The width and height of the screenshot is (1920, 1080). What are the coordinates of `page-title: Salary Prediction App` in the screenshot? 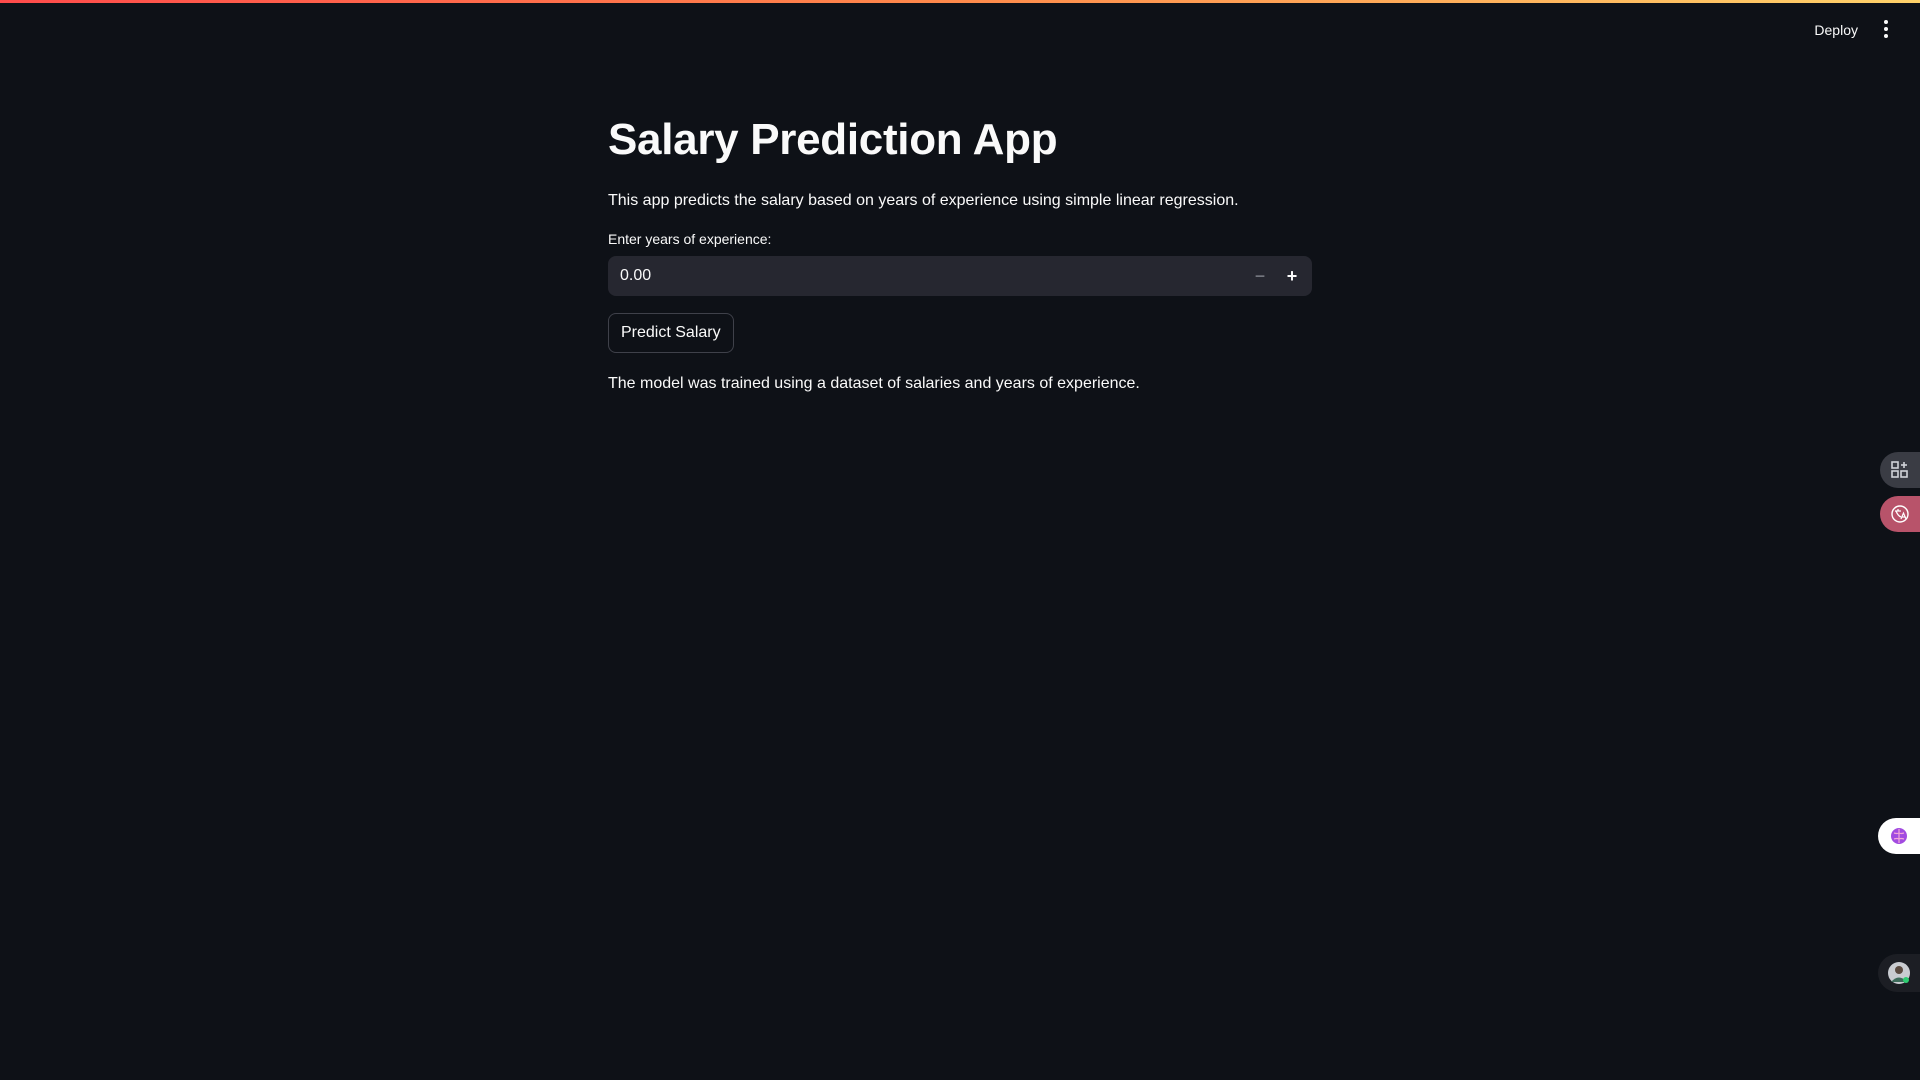 It's located at (833, 139).